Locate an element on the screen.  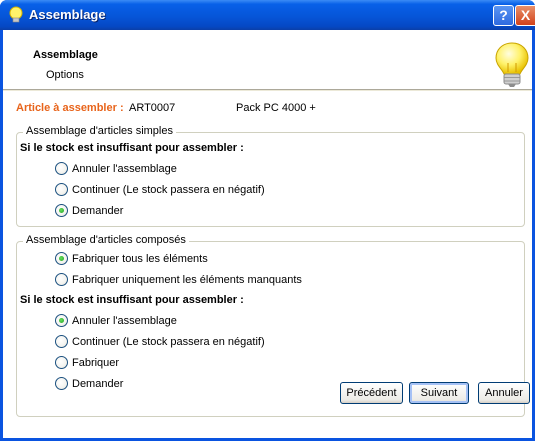
composed-radio-build-all: Fabriquer tous les éléments is located at coordinates (131, 258).